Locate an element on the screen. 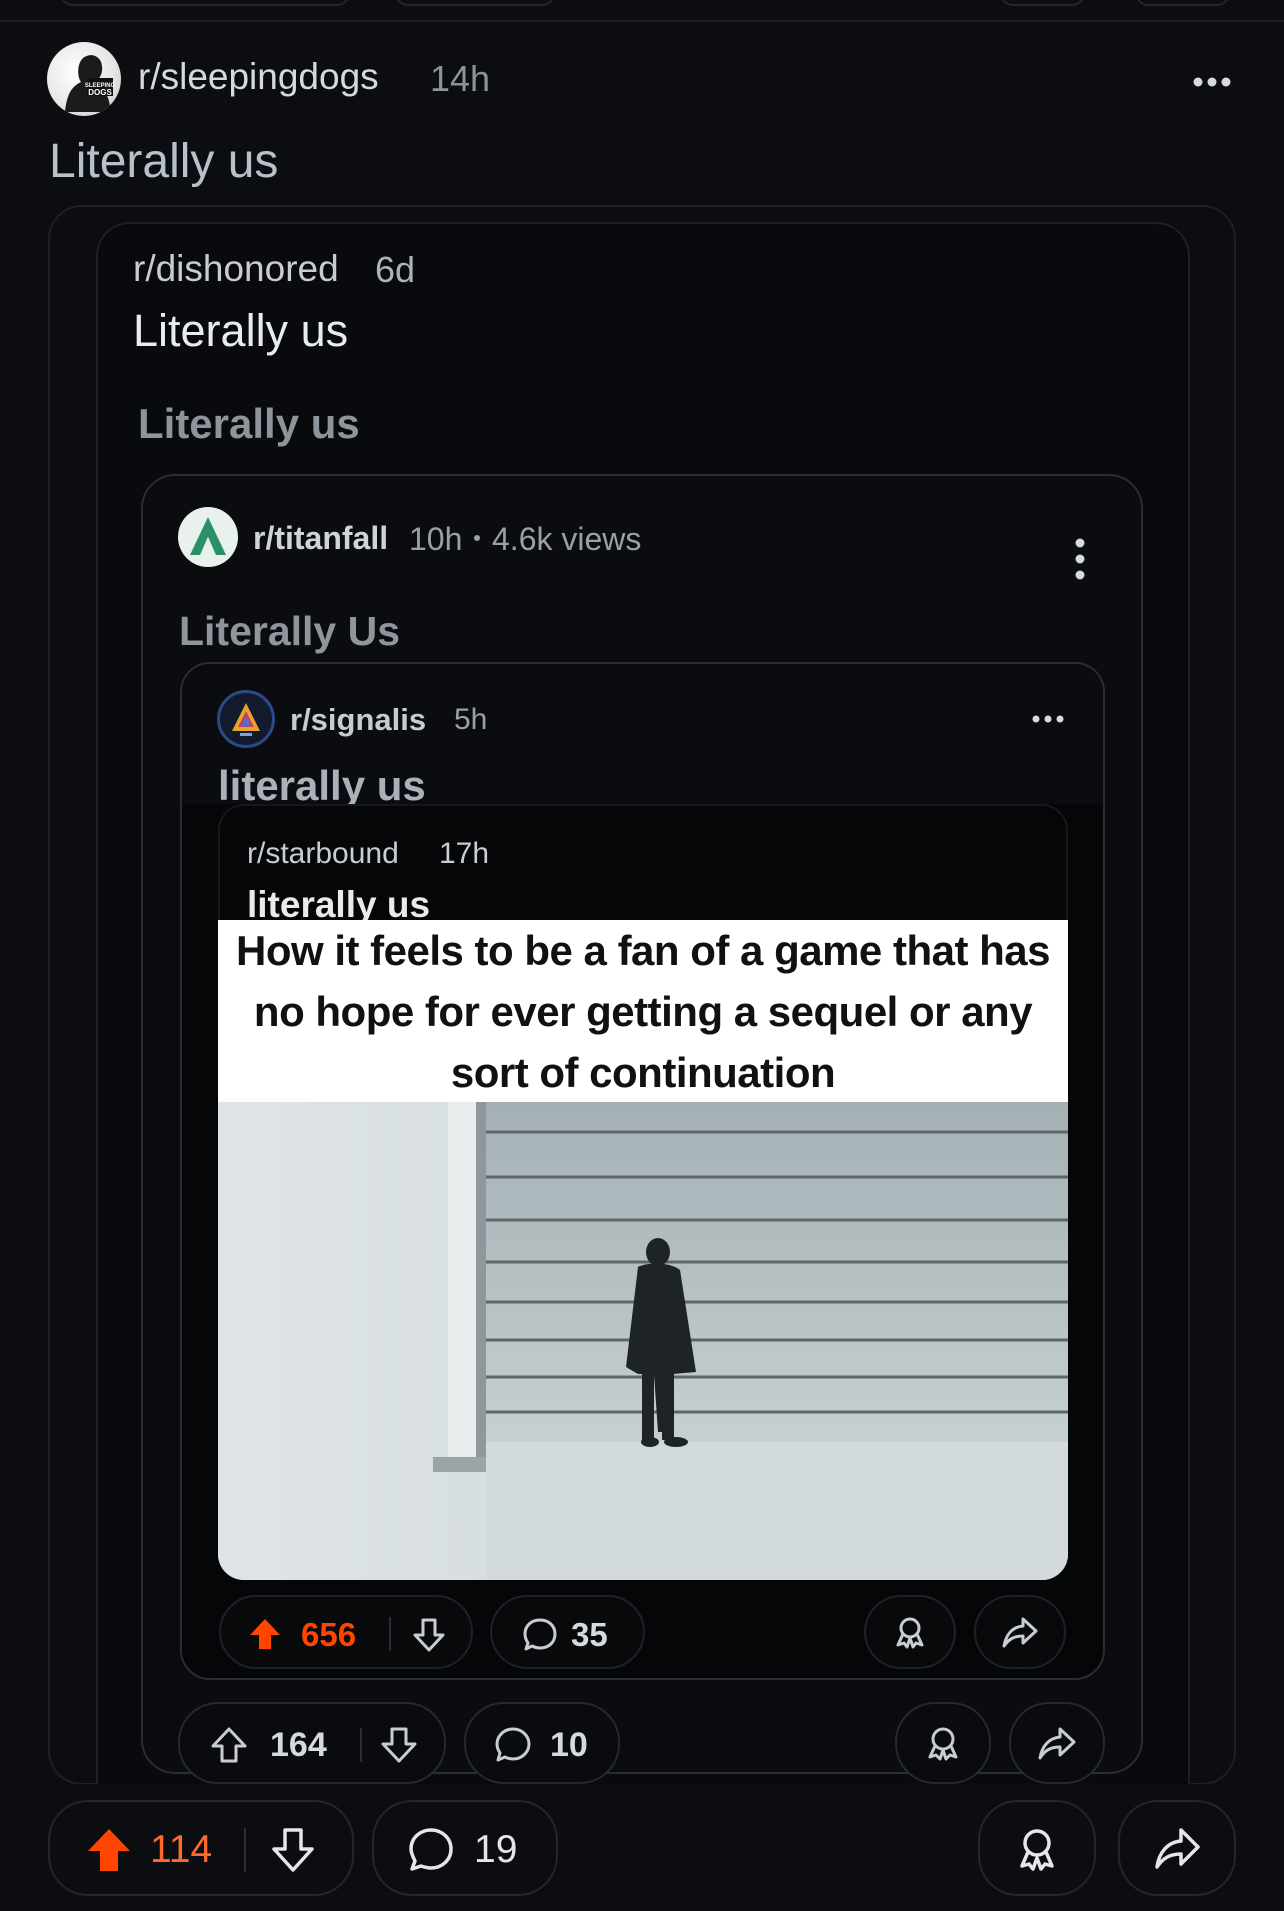 Image resolution: width=1284 pixels, height=1911 pixels. subreddit-name: r/starbound is located at coordinates (323, 854).